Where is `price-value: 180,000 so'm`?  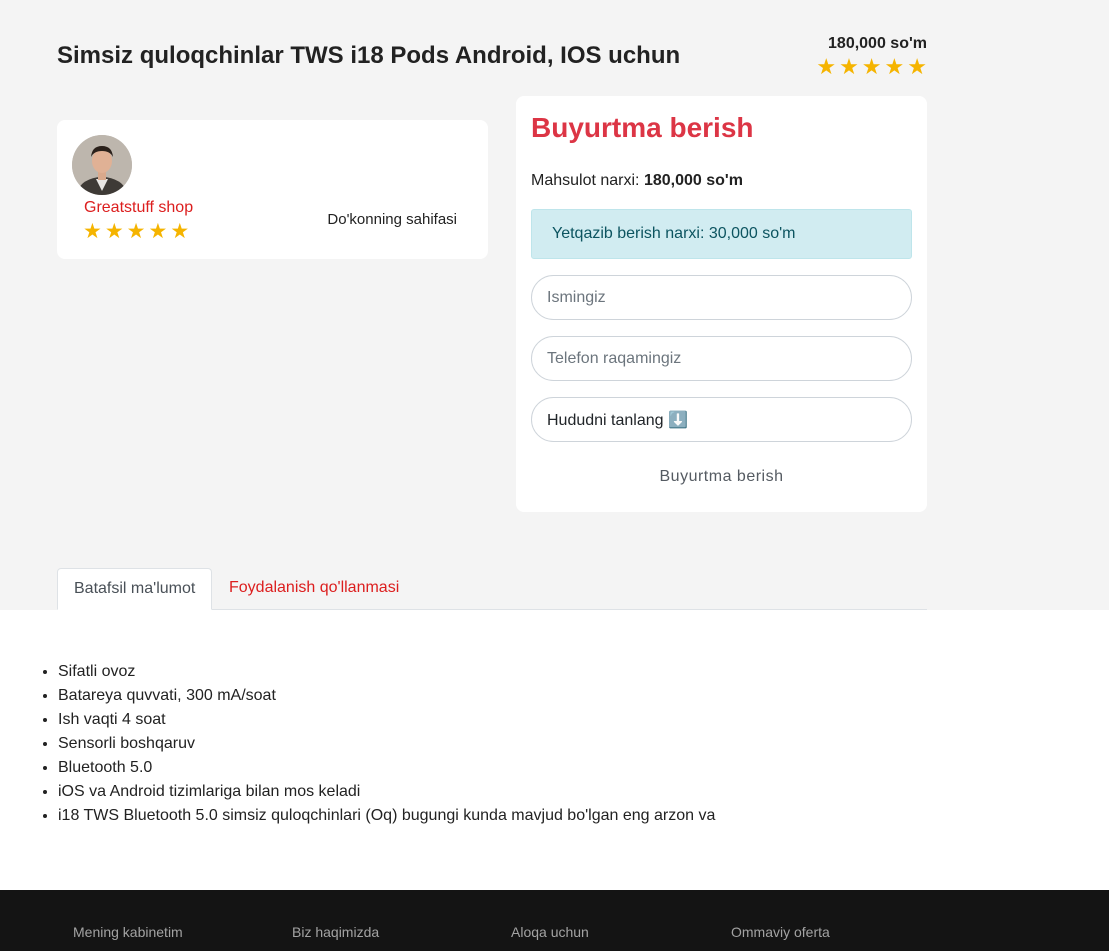 price-value: 180,000 so'm is located at coordinates (693, 180).